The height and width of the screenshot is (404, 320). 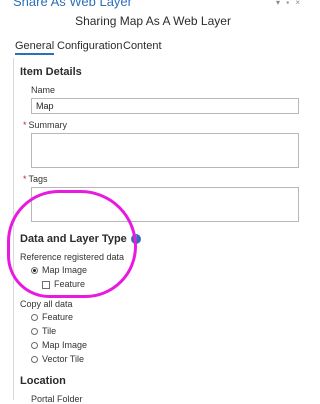 What do you see at coordinates (165, 106) in the screenshot?
I see `name-field: Map` at bounding box center [165, 106].